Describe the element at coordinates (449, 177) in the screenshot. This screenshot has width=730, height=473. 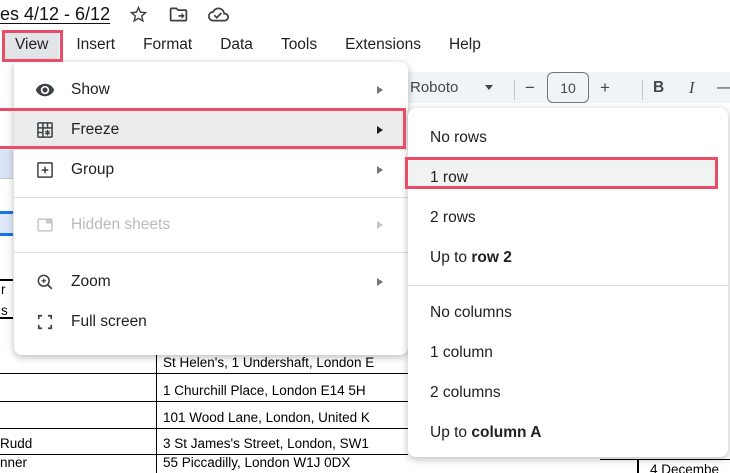
I see `submenu-item-label: 1 row` at that location.